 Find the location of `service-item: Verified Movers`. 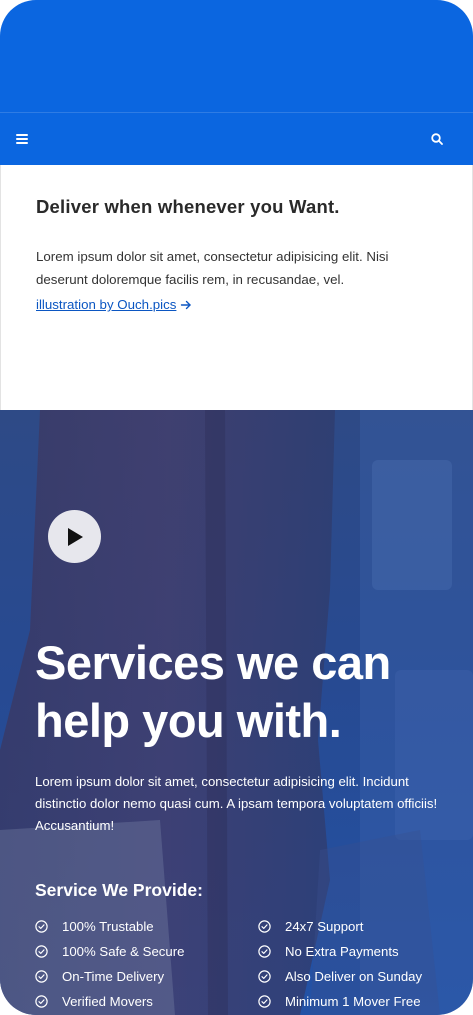

service-item: Verified Movers is located at coordinates (146, 1001).